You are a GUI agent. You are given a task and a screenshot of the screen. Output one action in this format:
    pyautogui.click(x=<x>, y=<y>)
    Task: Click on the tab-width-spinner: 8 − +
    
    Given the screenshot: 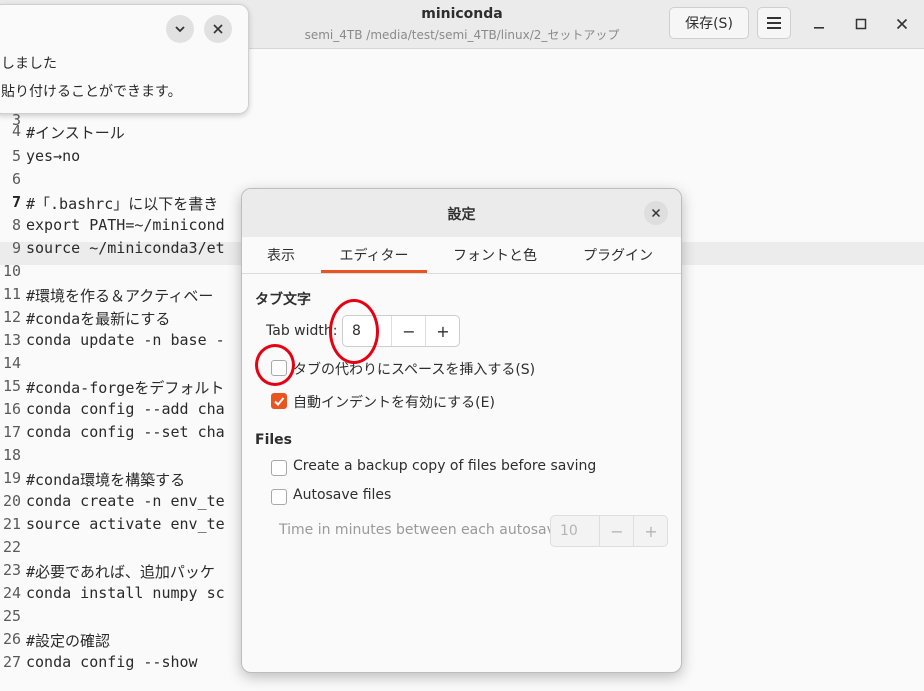 What is the action you would take?
    pyautogui.click(x=401, y=331)
    